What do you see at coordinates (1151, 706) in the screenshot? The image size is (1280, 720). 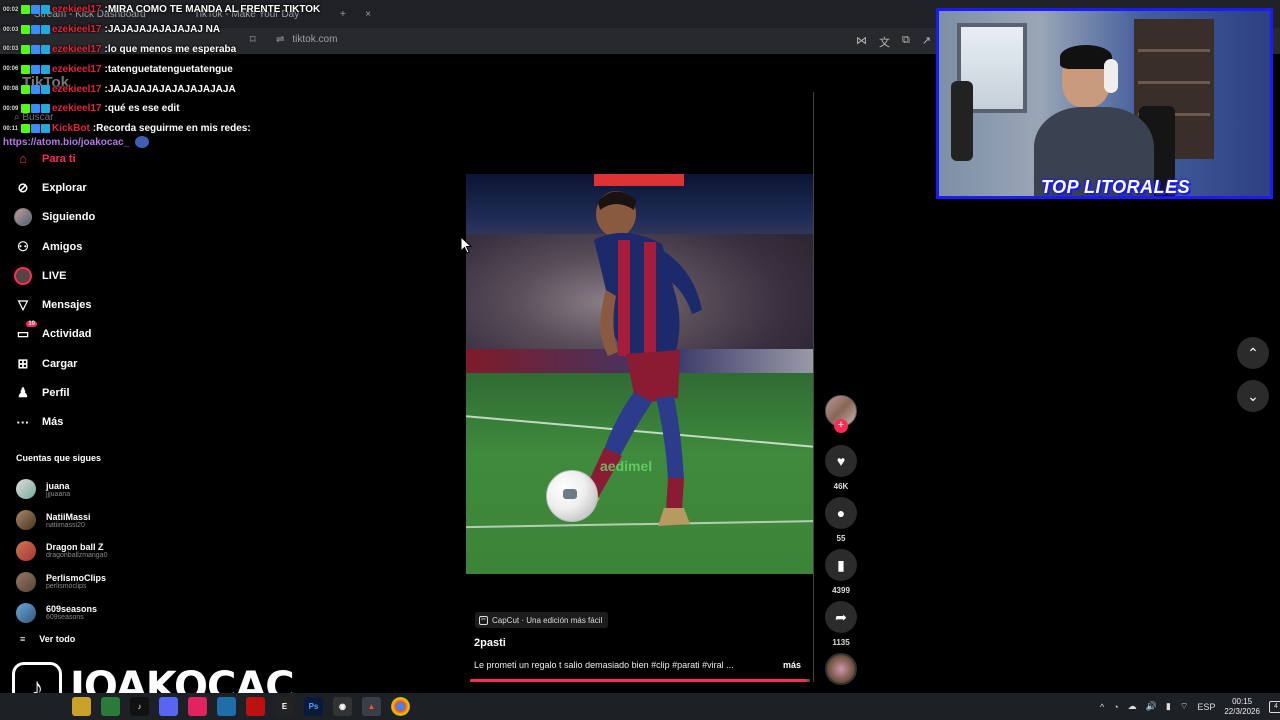 I see `volume-icon: 🔊` at bounding box center [1151, 706].